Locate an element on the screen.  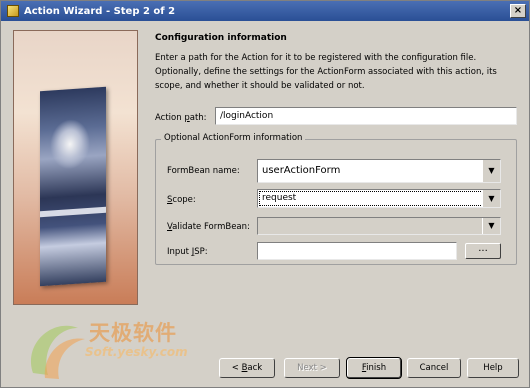
action-path-input: /loginAction is located at coordinates (366, 116).